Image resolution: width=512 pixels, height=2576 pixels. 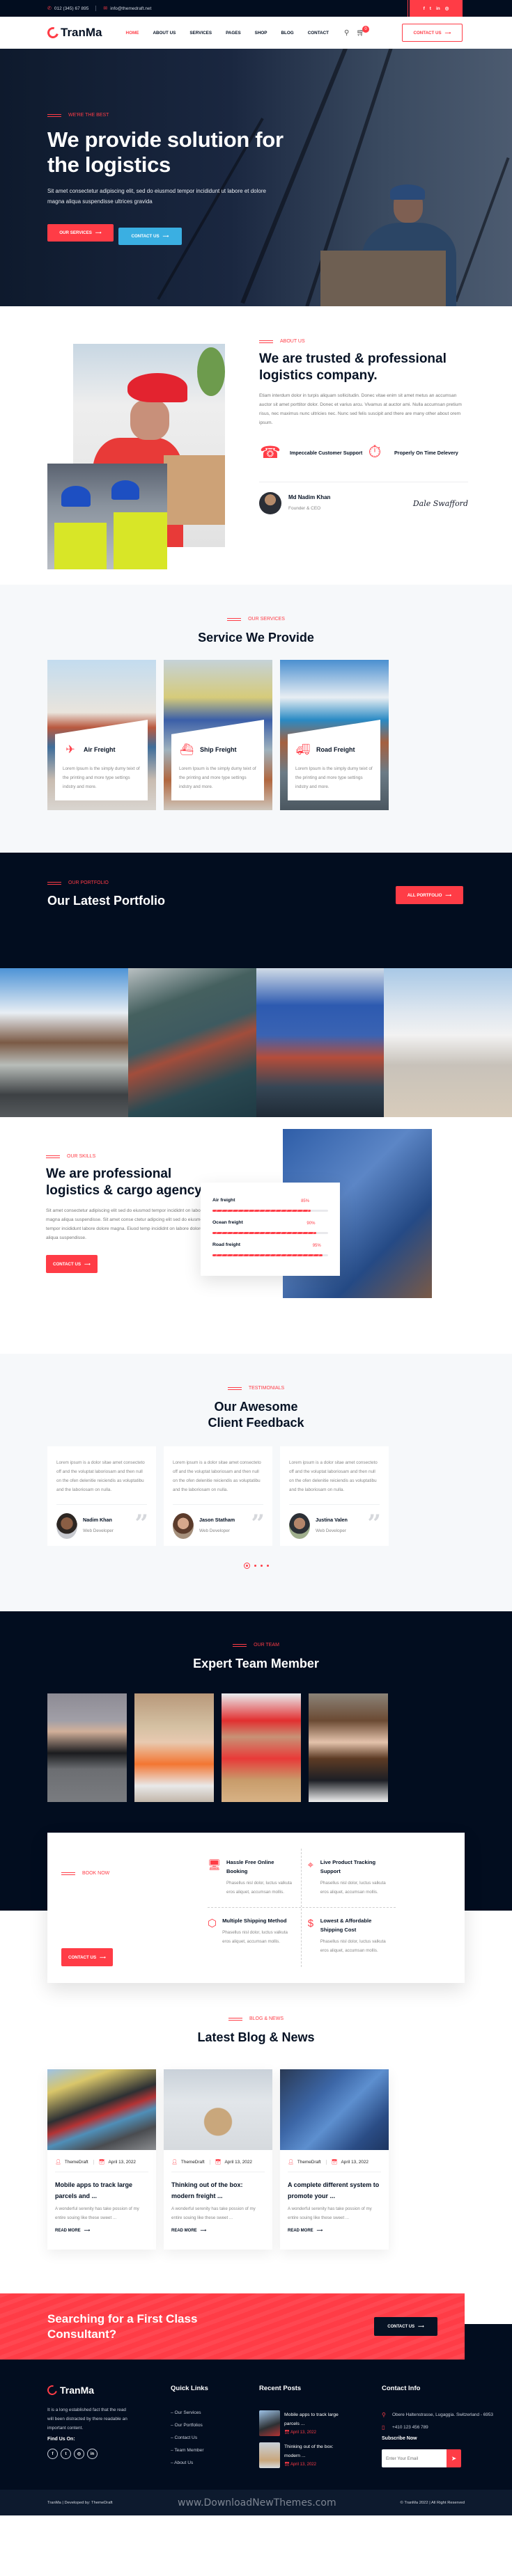 What do you see at coordinates (482, 230) in the screenshot?
I see `crane-graphic` at bounding box center [482, 230].